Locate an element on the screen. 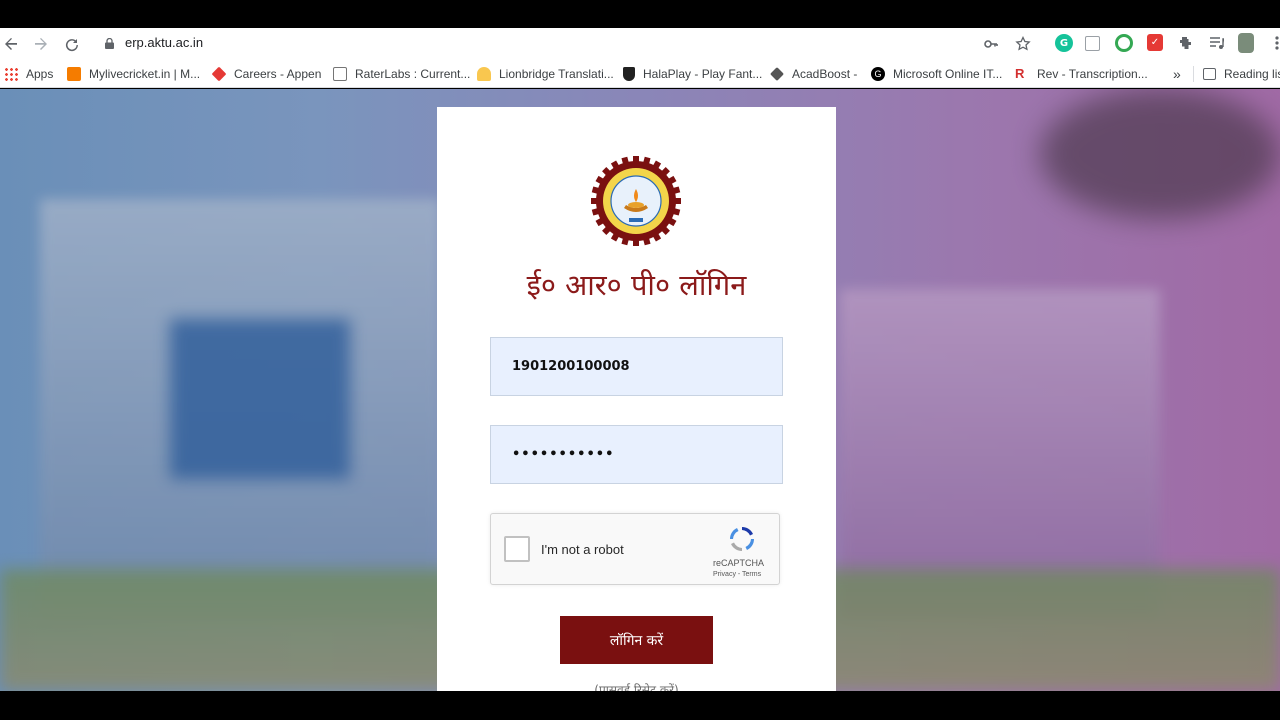 The width and height of the screenshot is (1280, 720). calculator-icon is located at coordinates (1092, 43).